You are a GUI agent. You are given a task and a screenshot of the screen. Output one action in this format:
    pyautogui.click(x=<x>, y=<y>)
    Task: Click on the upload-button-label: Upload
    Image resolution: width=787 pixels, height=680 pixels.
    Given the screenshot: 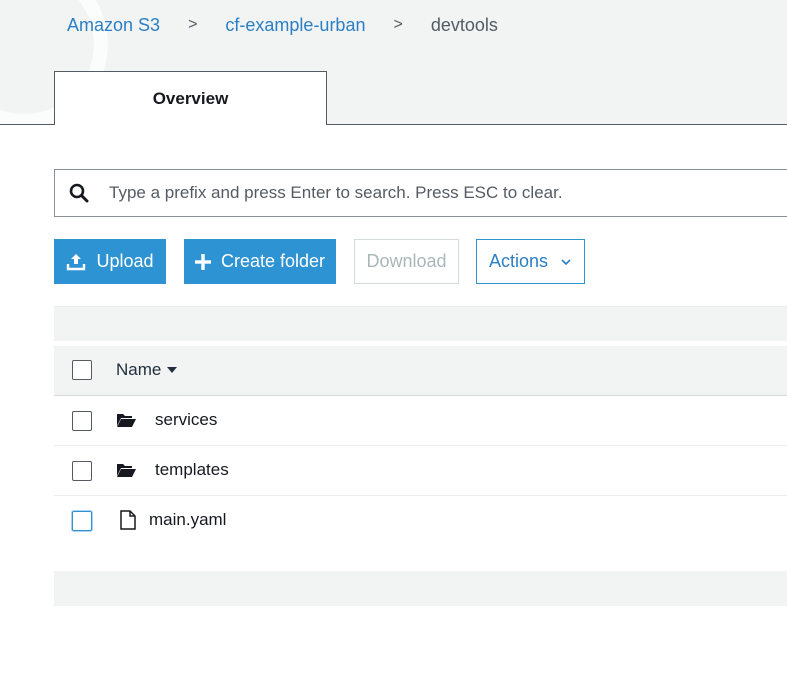 What is the action you would take?
    pyautogui.click(x=125, y=261)
    